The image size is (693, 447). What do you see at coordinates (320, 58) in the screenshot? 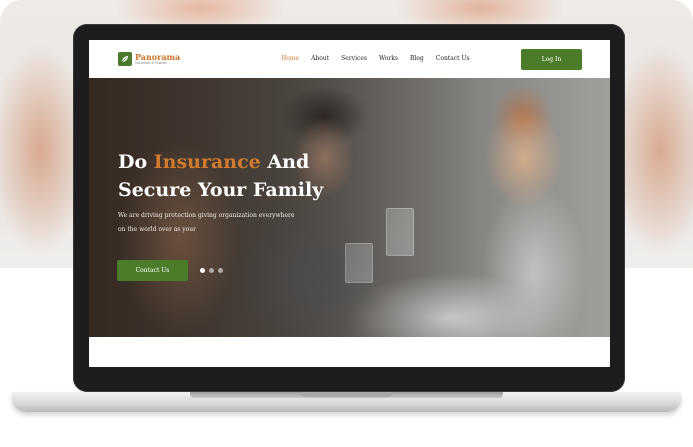
I see `menu-item-about: About` at bounding box center [320, 58].